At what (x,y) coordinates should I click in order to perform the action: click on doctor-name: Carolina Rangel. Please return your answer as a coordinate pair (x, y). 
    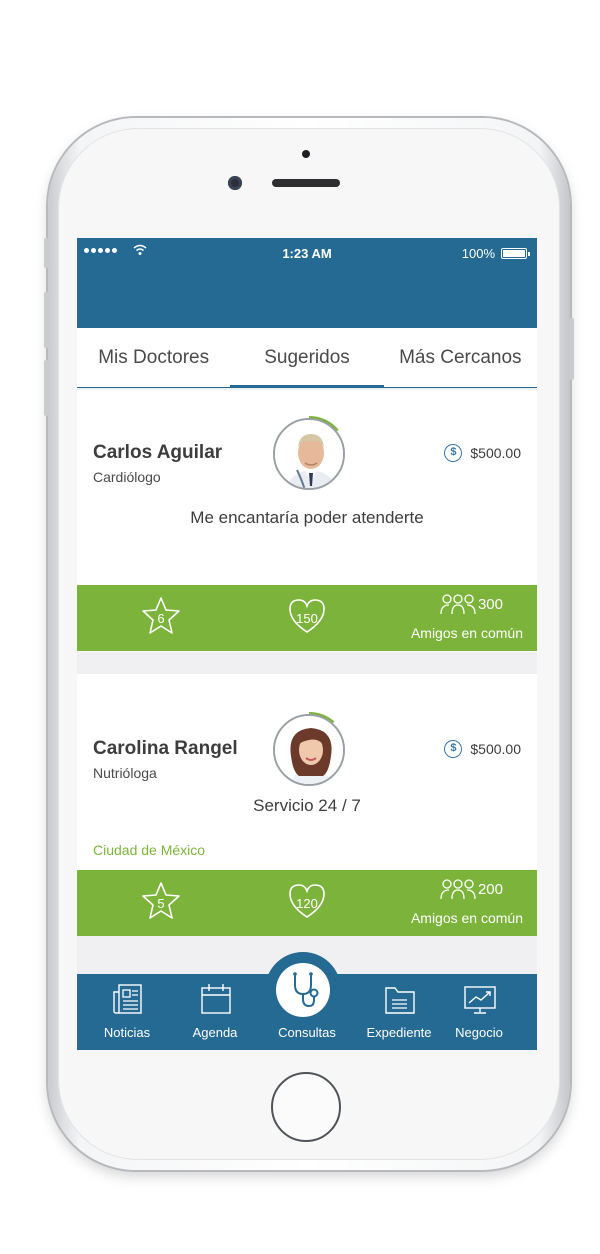
    Looking at the image, I should click on (165, 748).